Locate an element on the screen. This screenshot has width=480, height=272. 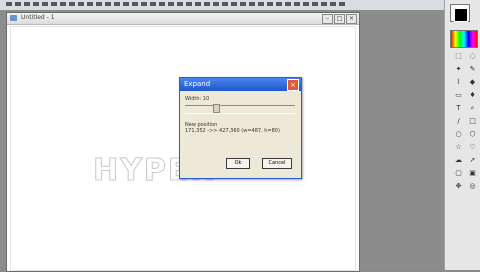
select-icon: ⬚ is located at coordinates (458, 56).